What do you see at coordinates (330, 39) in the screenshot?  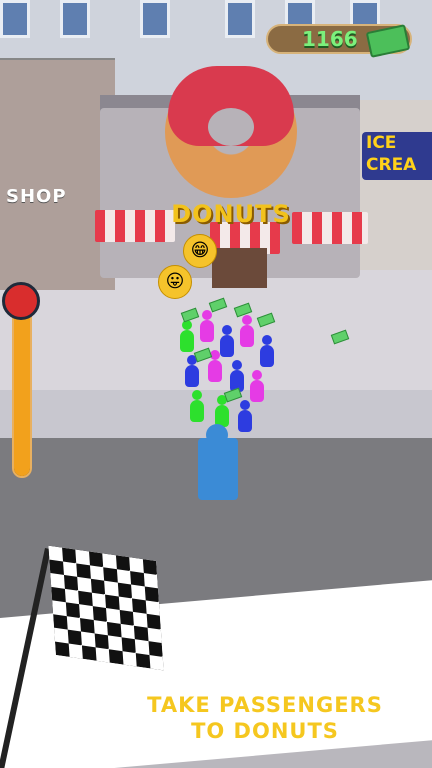 I see `money-value: 1166` at bounding box center [330, 39].